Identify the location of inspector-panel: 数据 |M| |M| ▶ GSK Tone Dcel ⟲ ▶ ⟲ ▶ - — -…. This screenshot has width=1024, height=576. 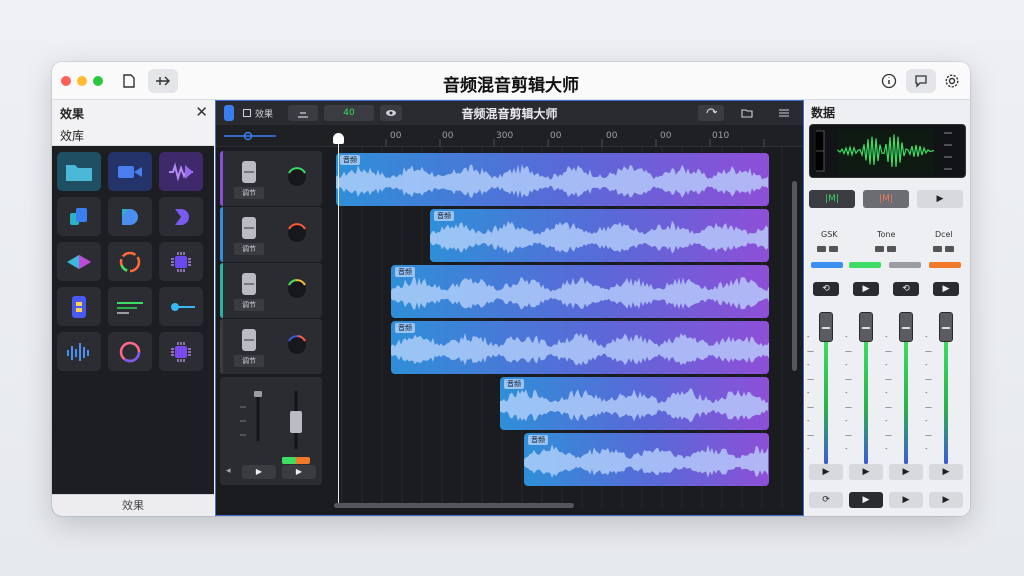
(887, 308).